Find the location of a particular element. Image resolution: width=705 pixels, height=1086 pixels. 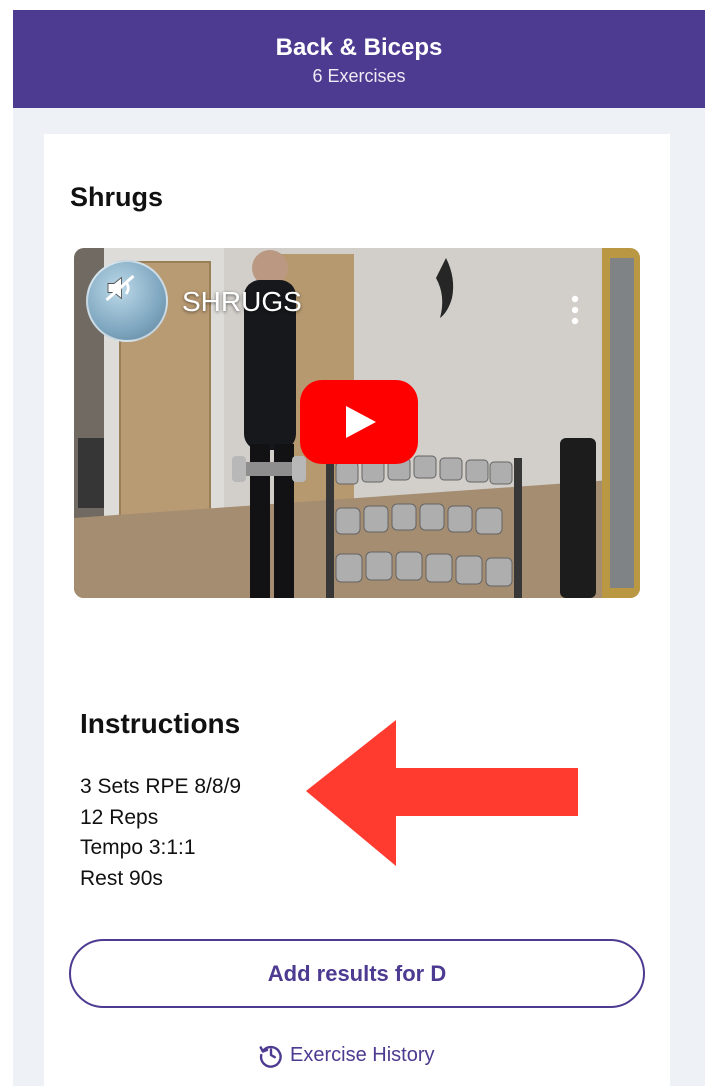

exercise-history-label: Exercise History is located at coordinates (362, 1054).